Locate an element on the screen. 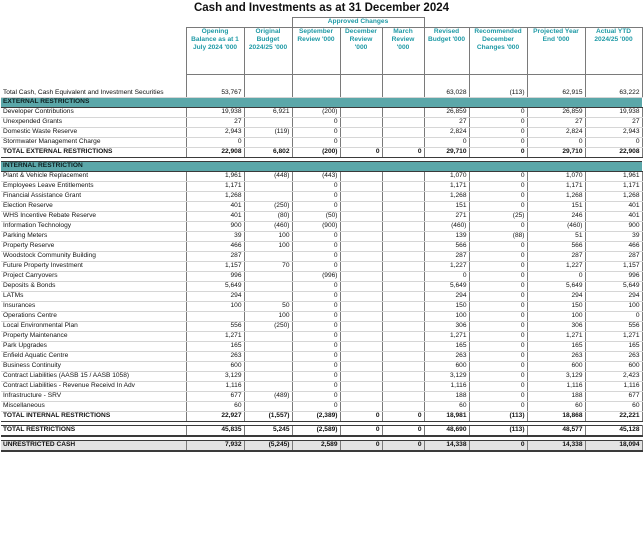 This screenshot has width=643, height=551. row-value: 1,157 is located at coordinates (613, 266).